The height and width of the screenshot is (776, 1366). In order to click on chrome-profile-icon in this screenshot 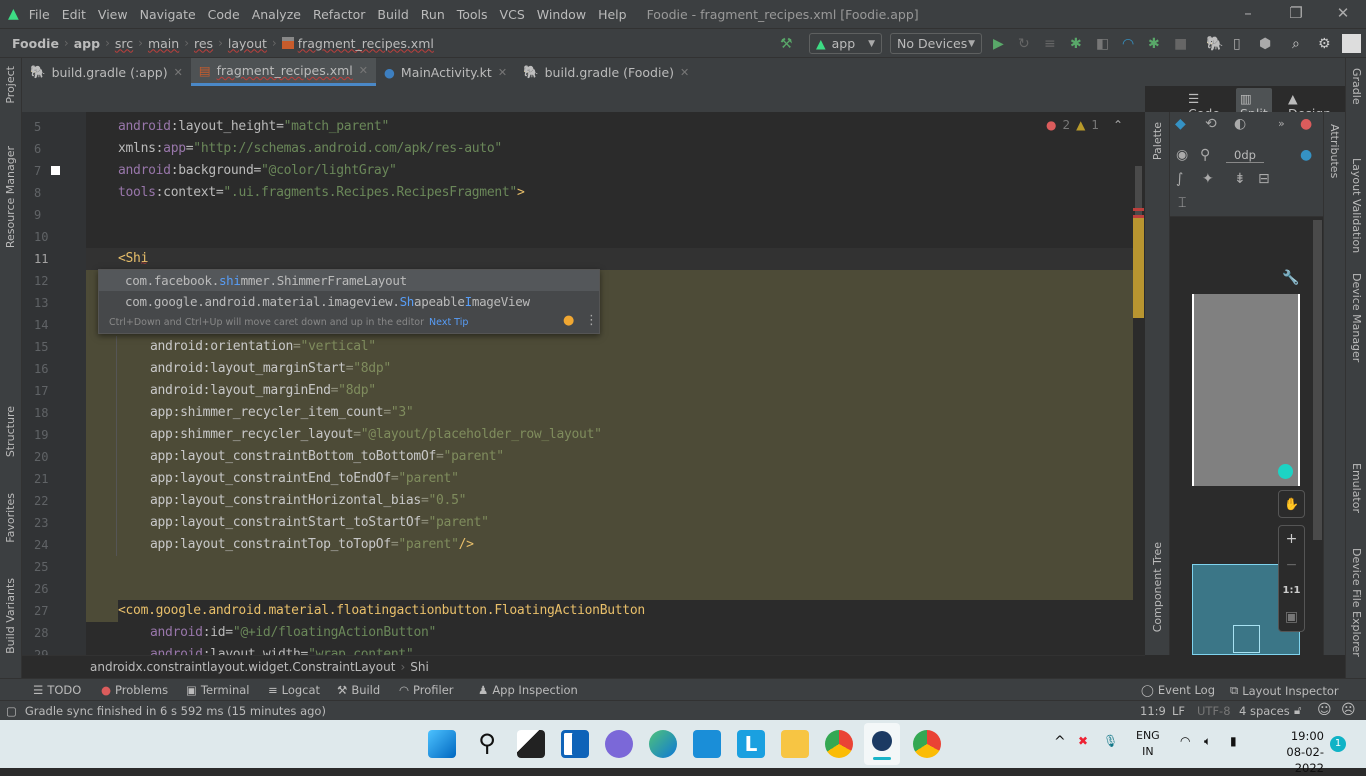, I will do `click(927, 744)`.